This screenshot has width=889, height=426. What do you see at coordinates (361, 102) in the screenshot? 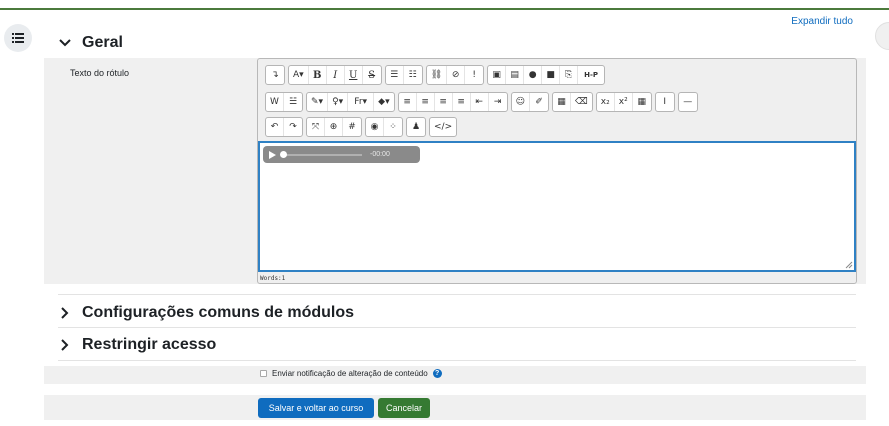
I see `font-family-button: Fr▾` at bounding box center [361, 102].